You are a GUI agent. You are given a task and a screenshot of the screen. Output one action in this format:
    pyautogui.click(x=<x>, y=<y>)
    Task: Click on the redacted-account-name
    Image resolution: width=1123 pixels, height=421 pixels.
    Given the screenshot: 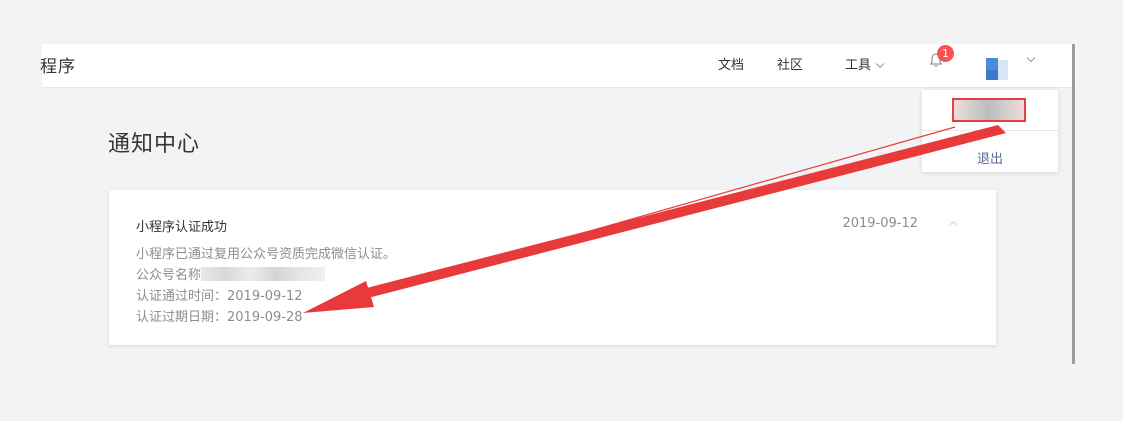 What is the action you would take?
    pyautogui.click(x=263, y=274)
    